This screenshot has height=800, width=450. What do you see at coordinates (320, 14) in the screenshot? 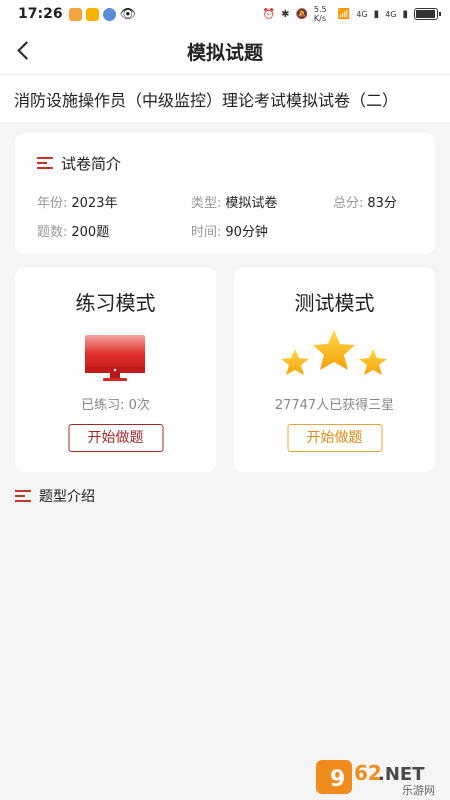
I see `network-speed: 5.5 K/s` at bounding box center [320, 14].